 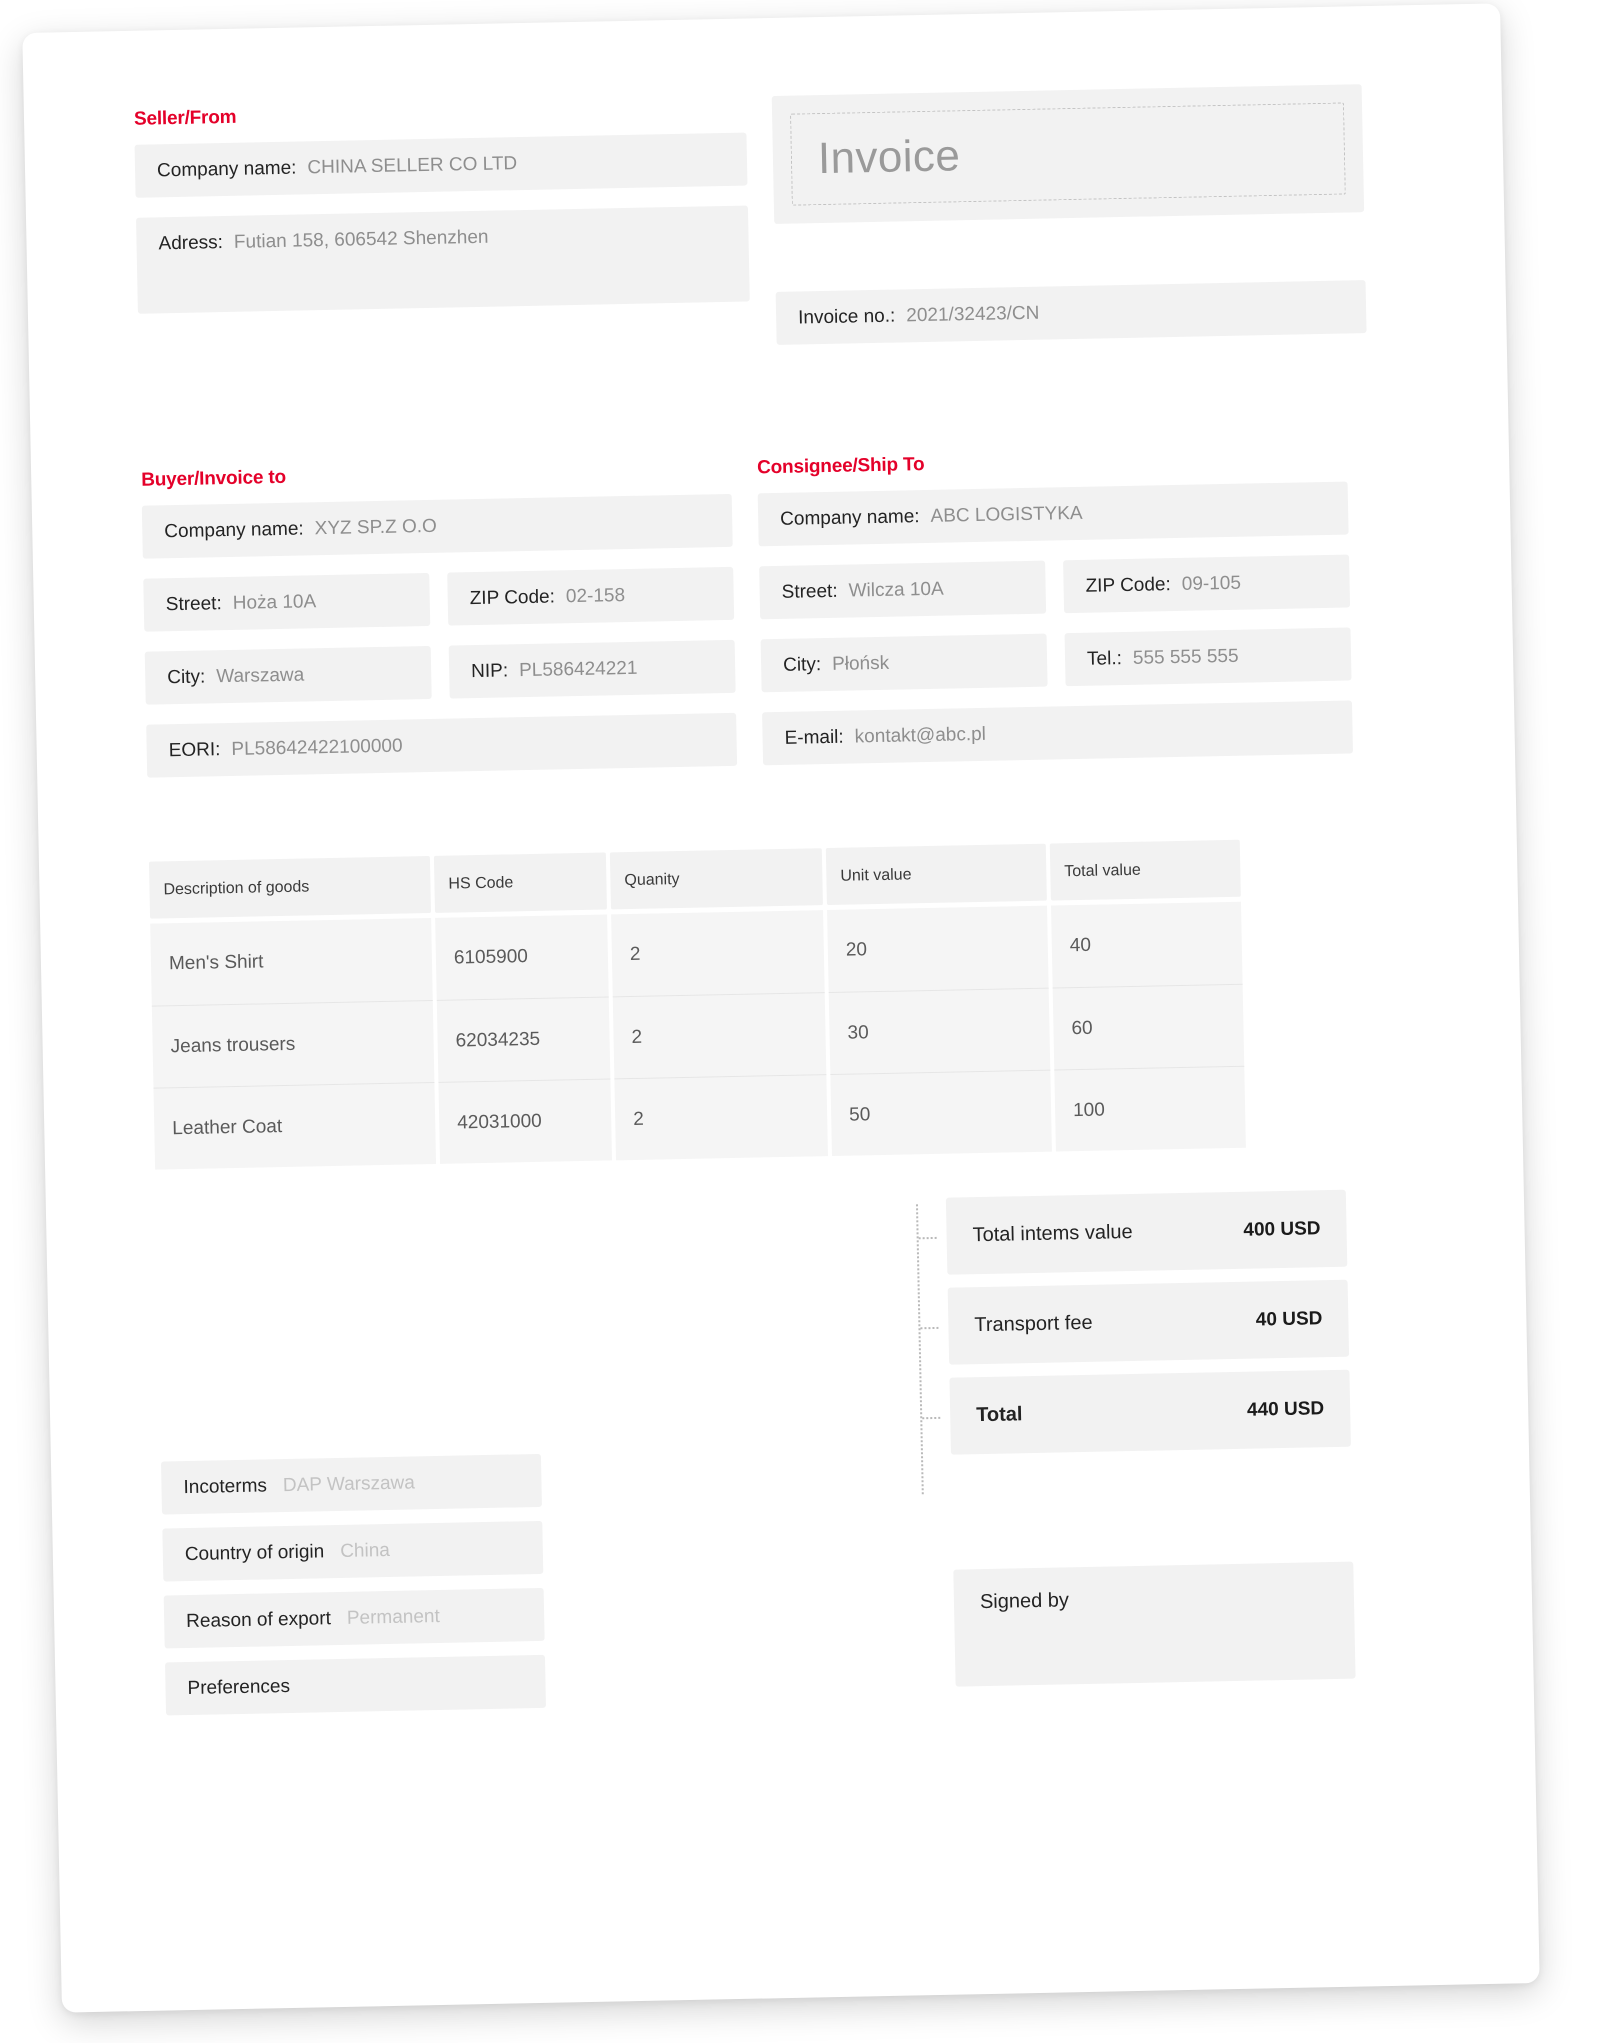 What do you see at coordinates (939, 1031) in the screenshot?
I see `cell-unit-value: 30` at bounding box center [939, 1031].